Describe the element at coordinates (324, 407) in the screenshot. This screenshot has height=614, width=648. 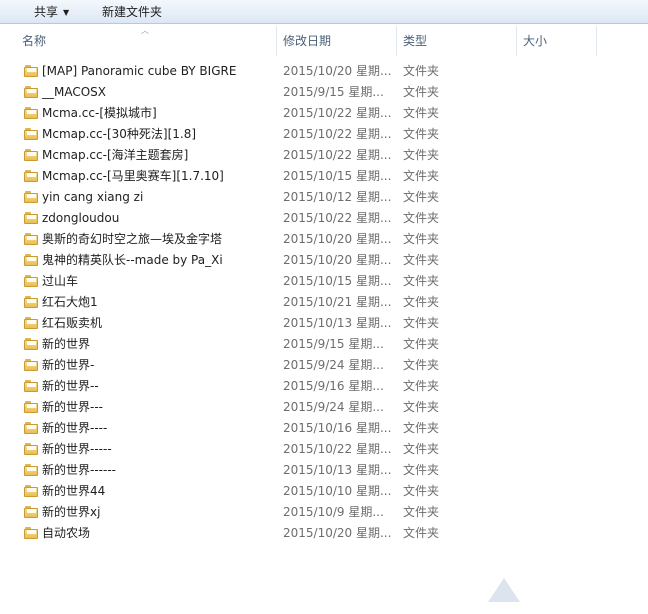
I see `file-row: 新的世界--- 2015/9/24 星期... 文件夹` at that location.